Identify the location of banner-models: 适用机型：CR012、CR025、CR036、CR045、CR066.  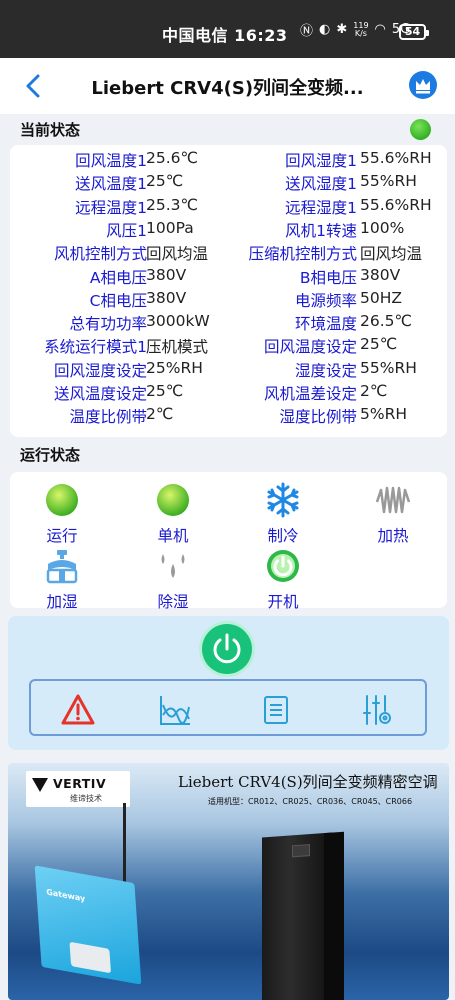
(310, 801).